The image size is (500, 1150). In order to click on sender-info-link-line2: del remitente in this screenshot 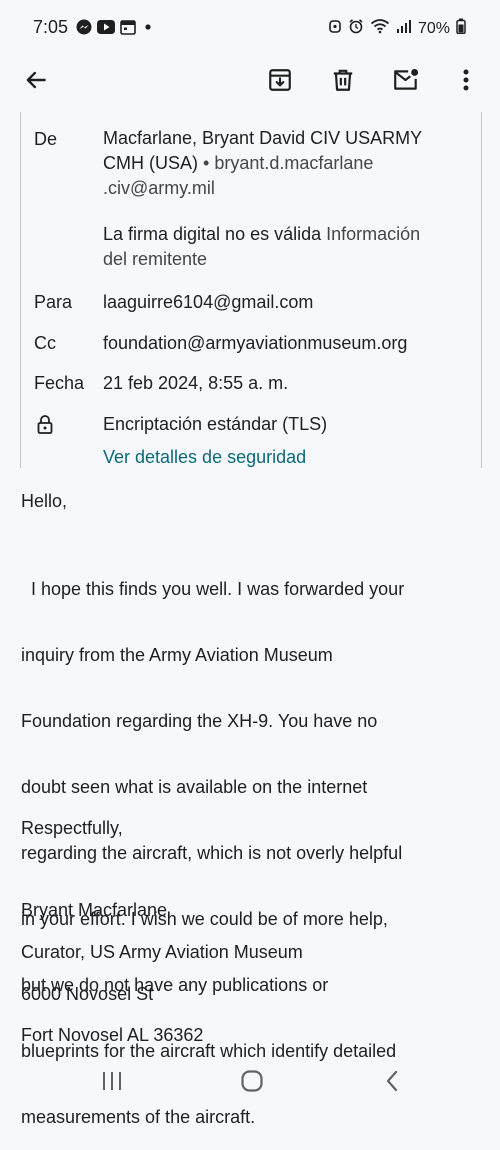, I will do `click(288, 259)`.